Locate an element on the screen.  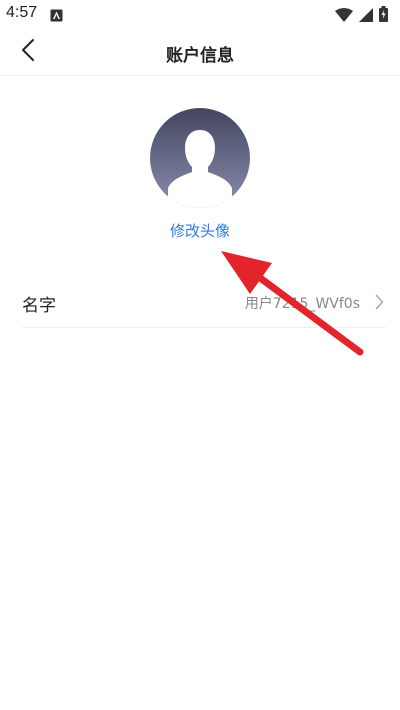
battery-icon is located at coordinates (383, 16).